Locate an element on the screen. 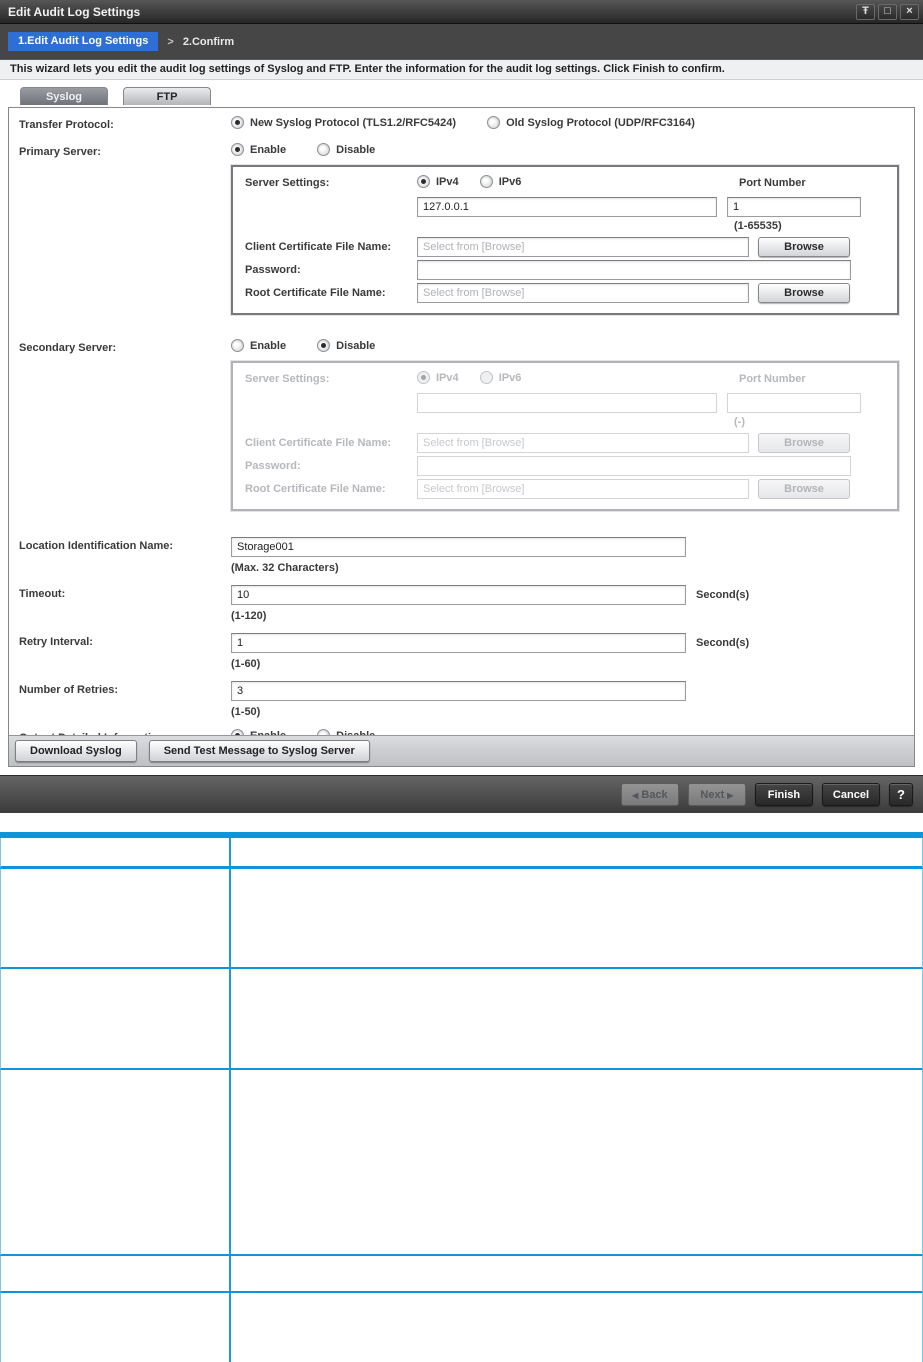 The image size is (923, 1362). location-name-hint: (Max. 32 Characters) is located at coordinates (285, 568).